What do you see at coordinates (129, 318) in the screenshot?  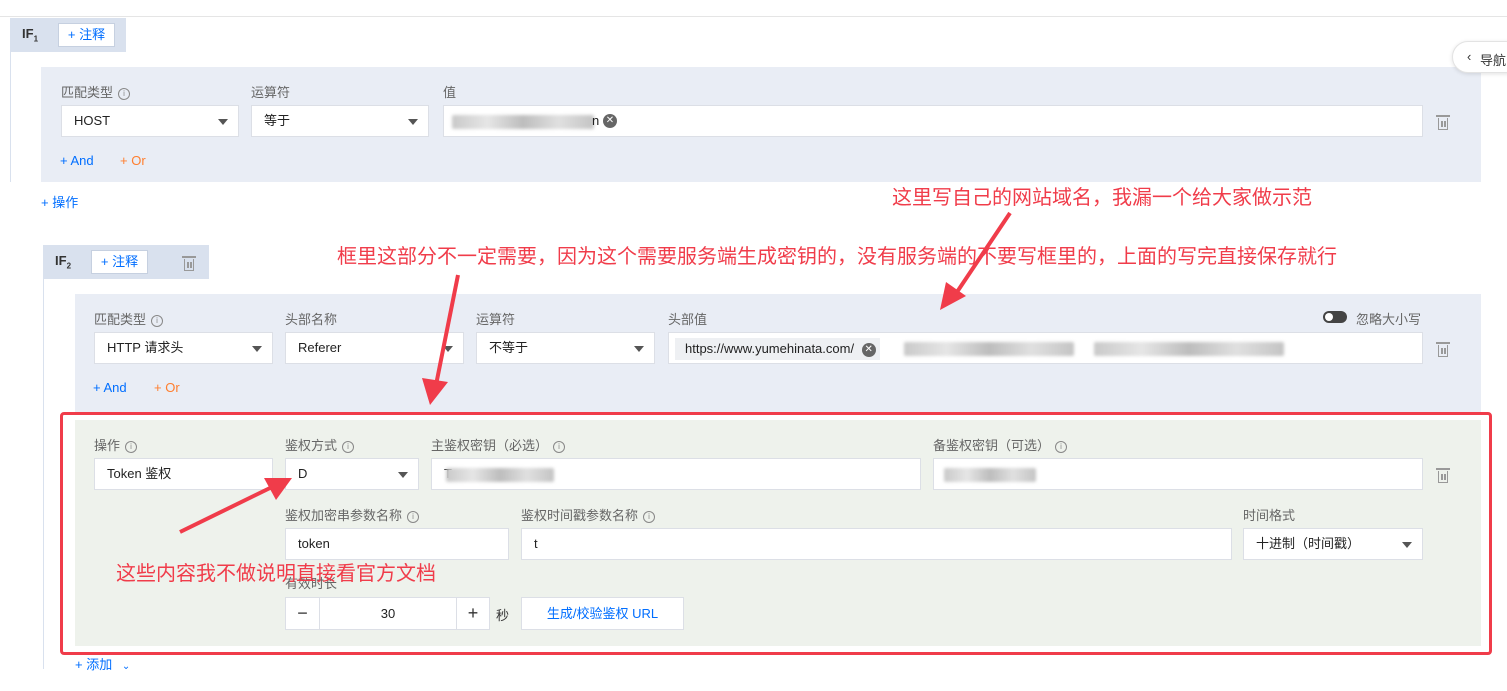 I see `if2-match-type-label: 匹配类型 i` at bounding box center [129, 318].